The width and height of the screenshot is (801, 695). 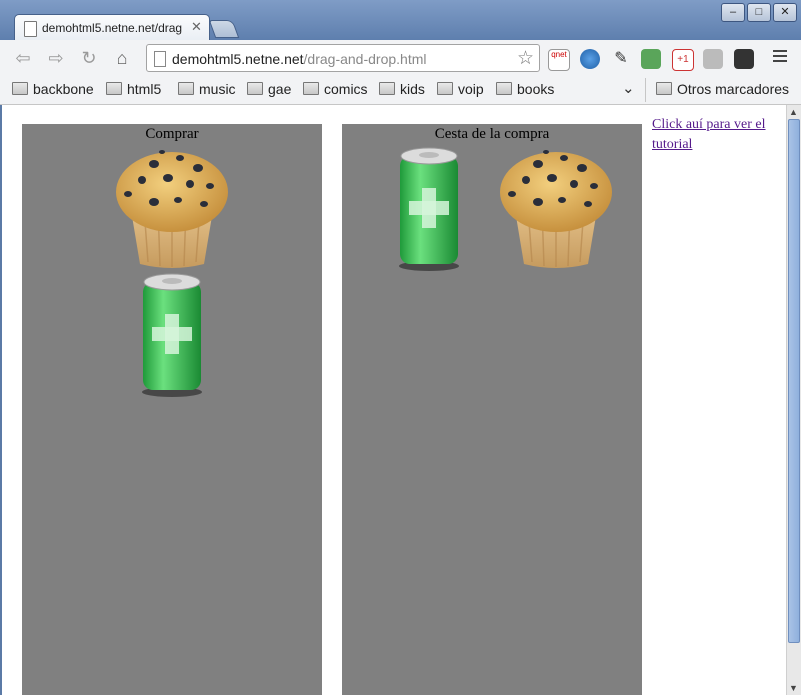 I want to click on shop-panel-title: Comprar, so click(x=172, y=134).